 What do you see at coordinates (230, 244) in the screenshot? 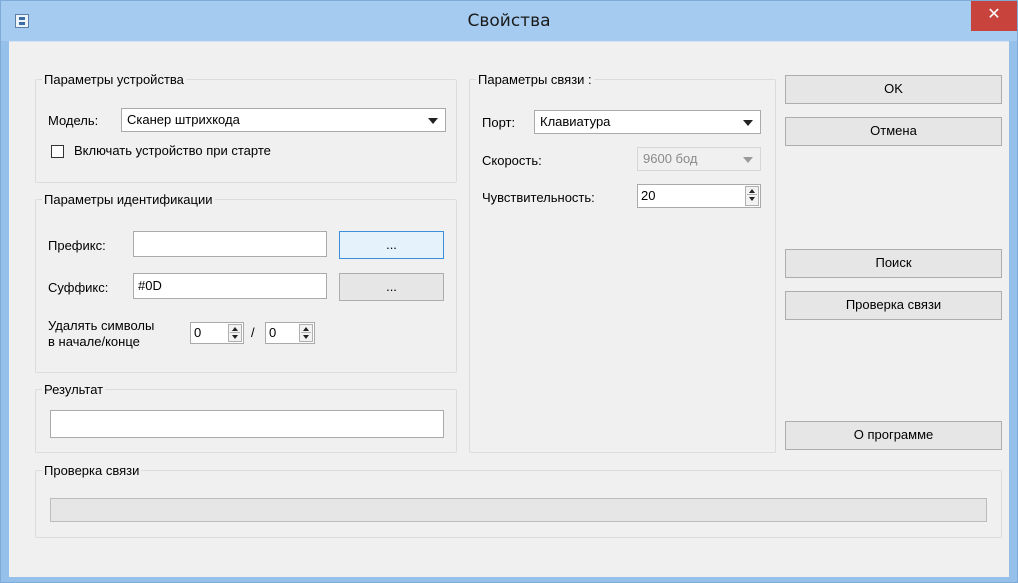
I see `prefix-input` at bounding box center [230, 244].